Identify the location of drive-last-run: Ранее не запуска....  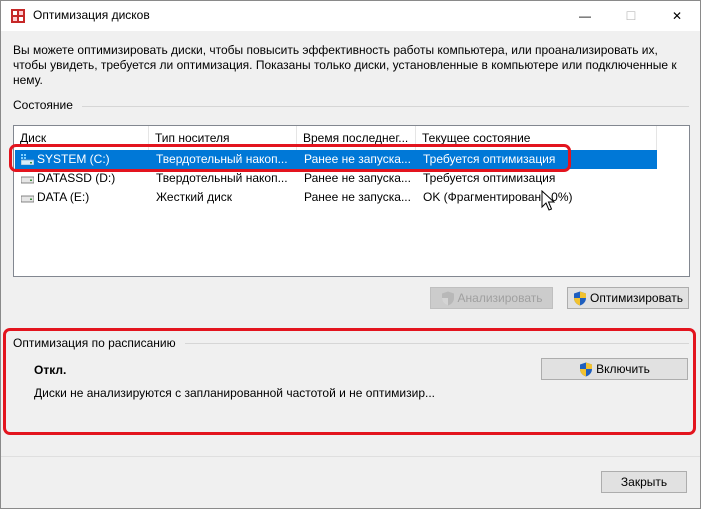
(357, 197).